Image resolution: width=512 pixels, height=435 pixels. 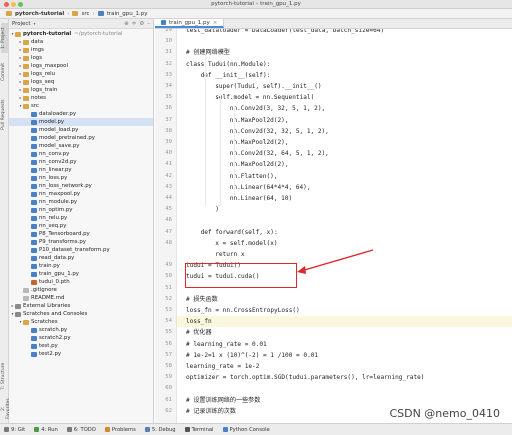 I want to click on gear-icon: ⚙, so click(x=141, y=24).